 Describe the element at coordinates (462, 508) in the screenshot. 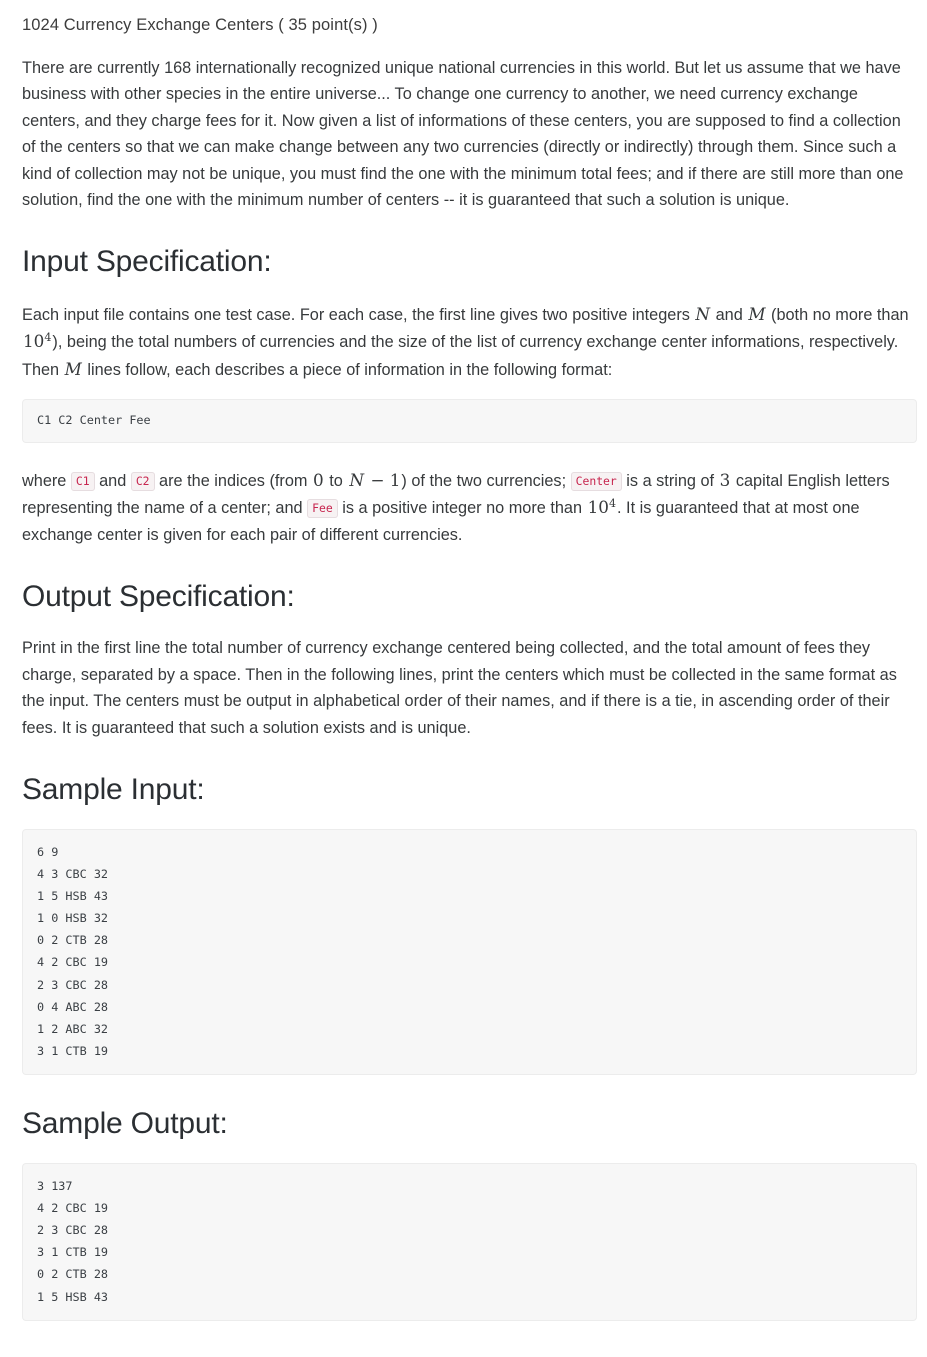

I see `input-spec-text-13: is a positive integer no more than` at that location.